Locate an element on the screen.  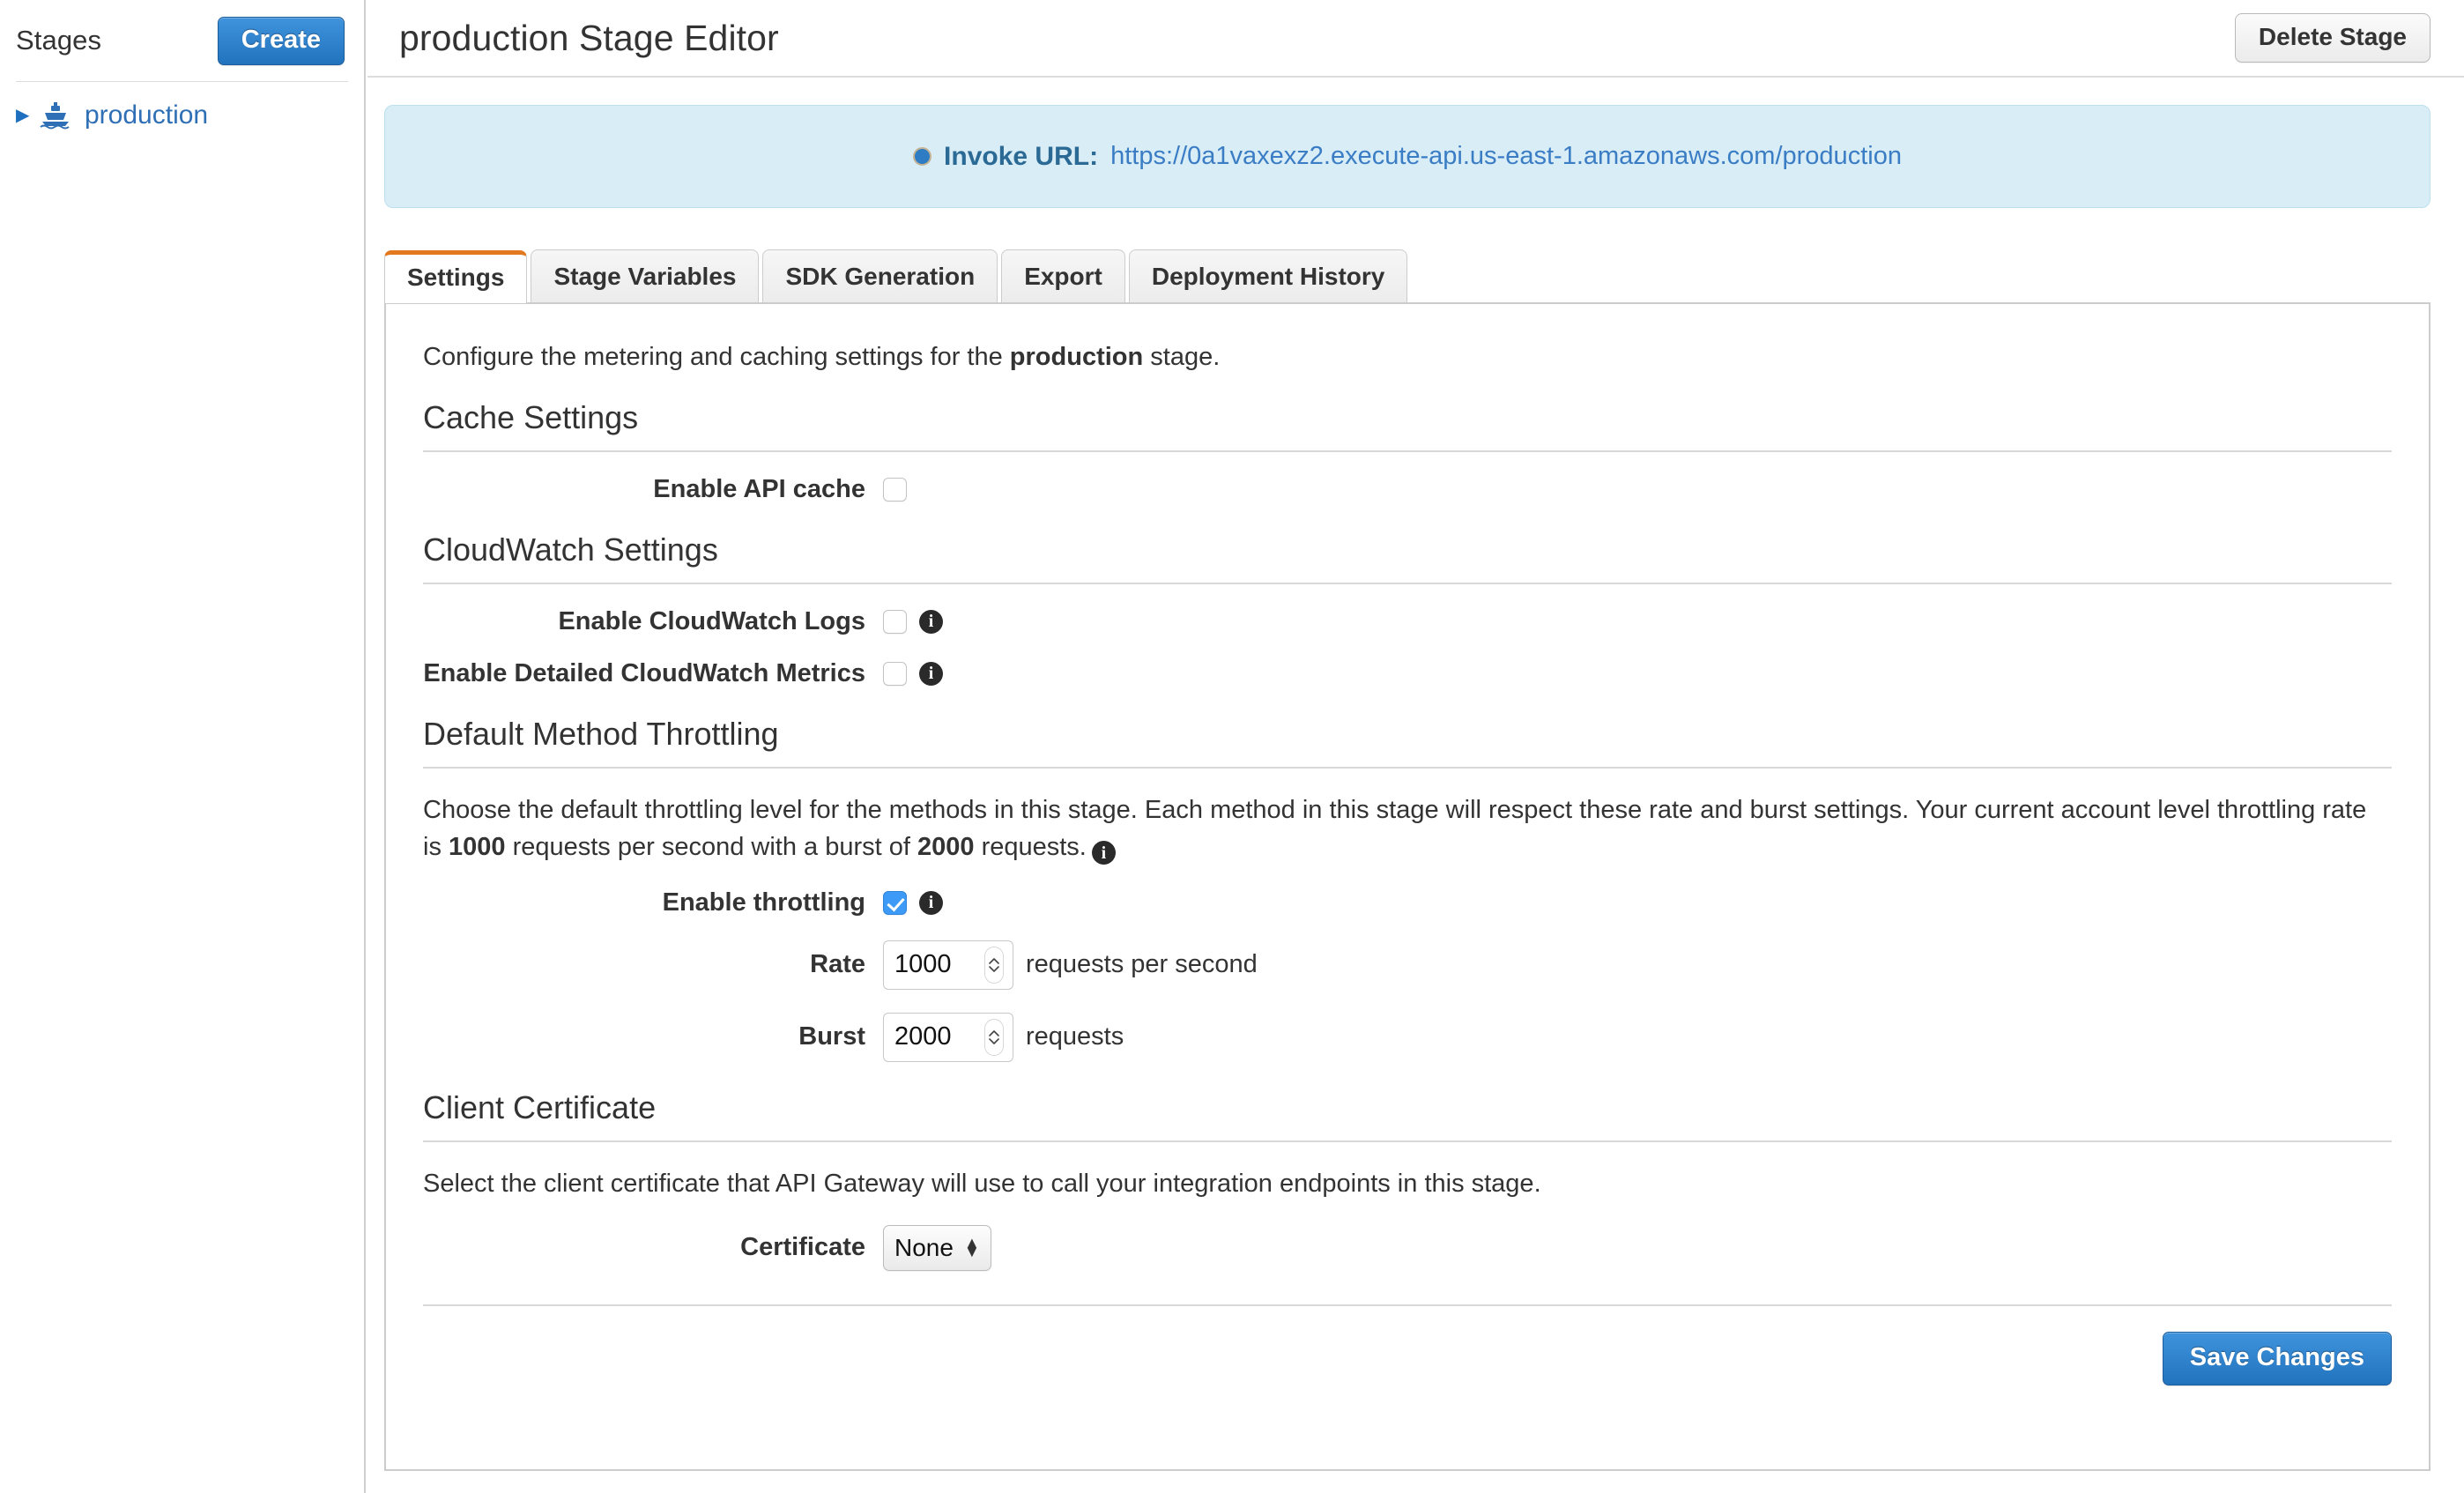
row-enable-cloudwatch-logs: Enable CloudWatch Logs i is located at coordinates (1407, 622).